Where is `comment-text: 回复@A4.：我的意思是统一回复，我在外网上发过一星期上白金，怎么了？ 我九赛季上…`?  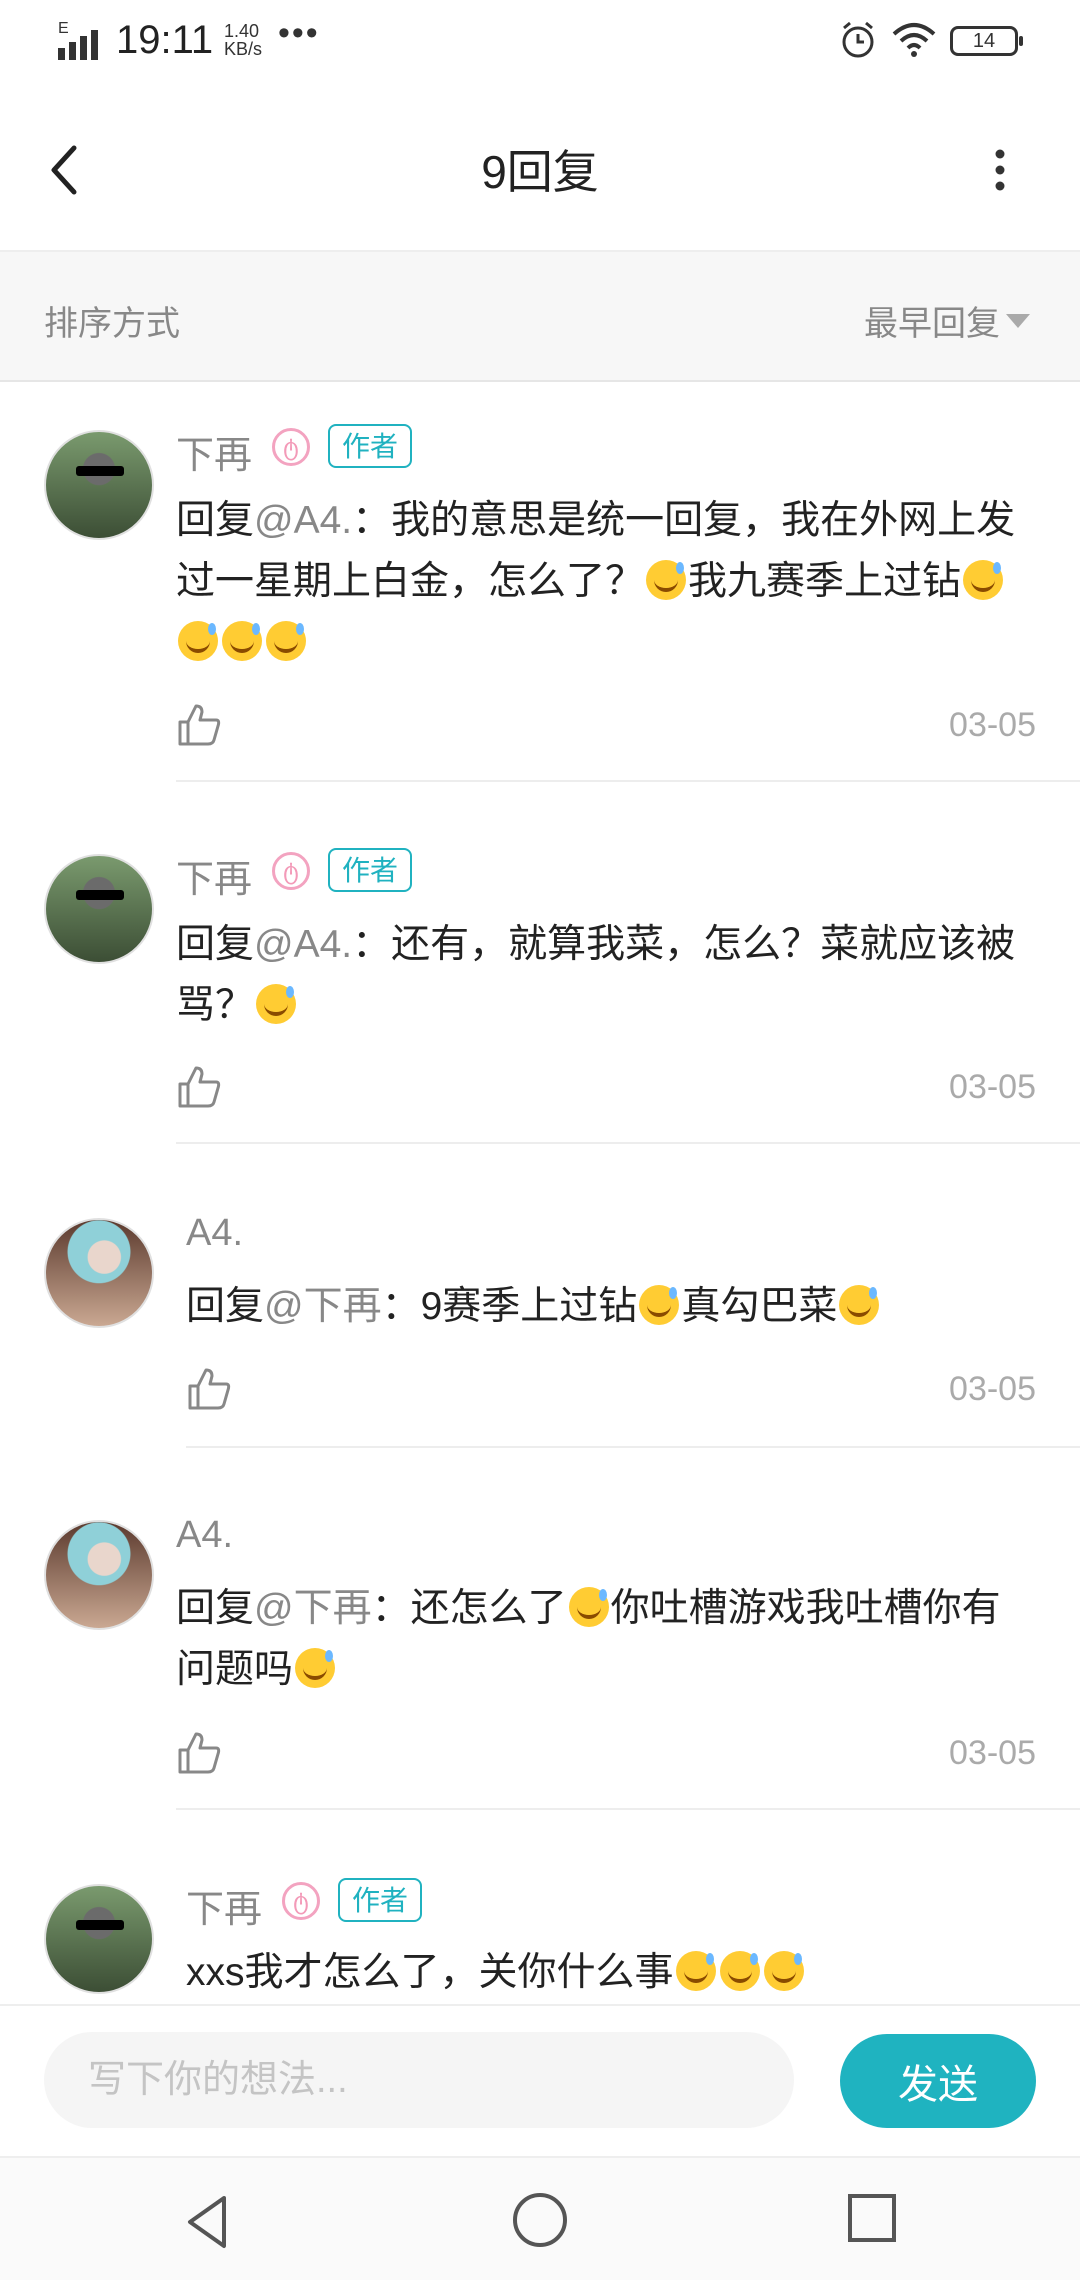 comment-text: 回复@A4.：我的意思是统一回复，我在外网上发过一星期上白金，怎么了？ 我九赛季上… is located at coordinates (606, 581).